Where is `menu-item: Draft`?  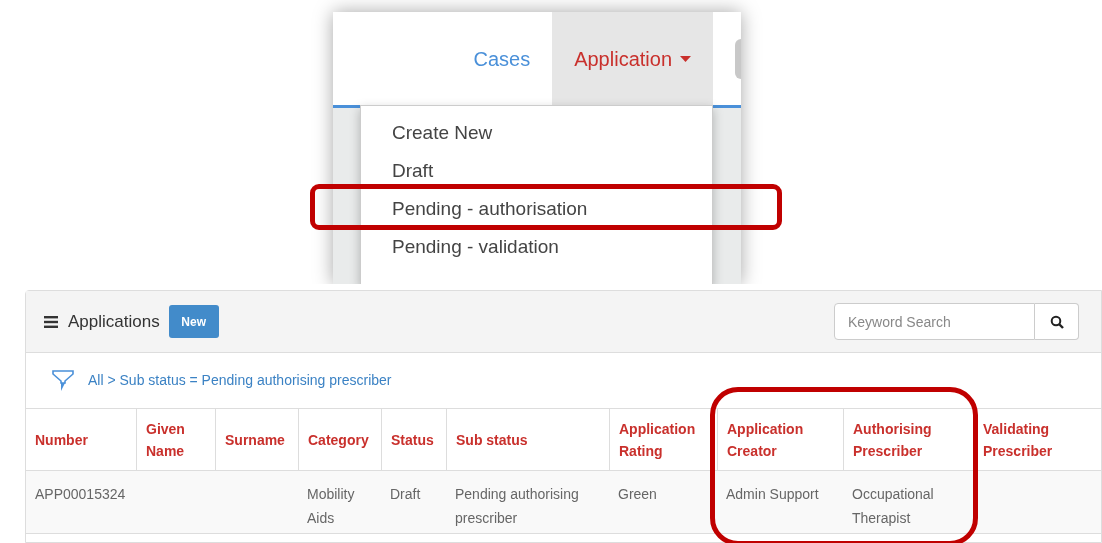 menu-item: Draft is located at coordinates (536, 171).